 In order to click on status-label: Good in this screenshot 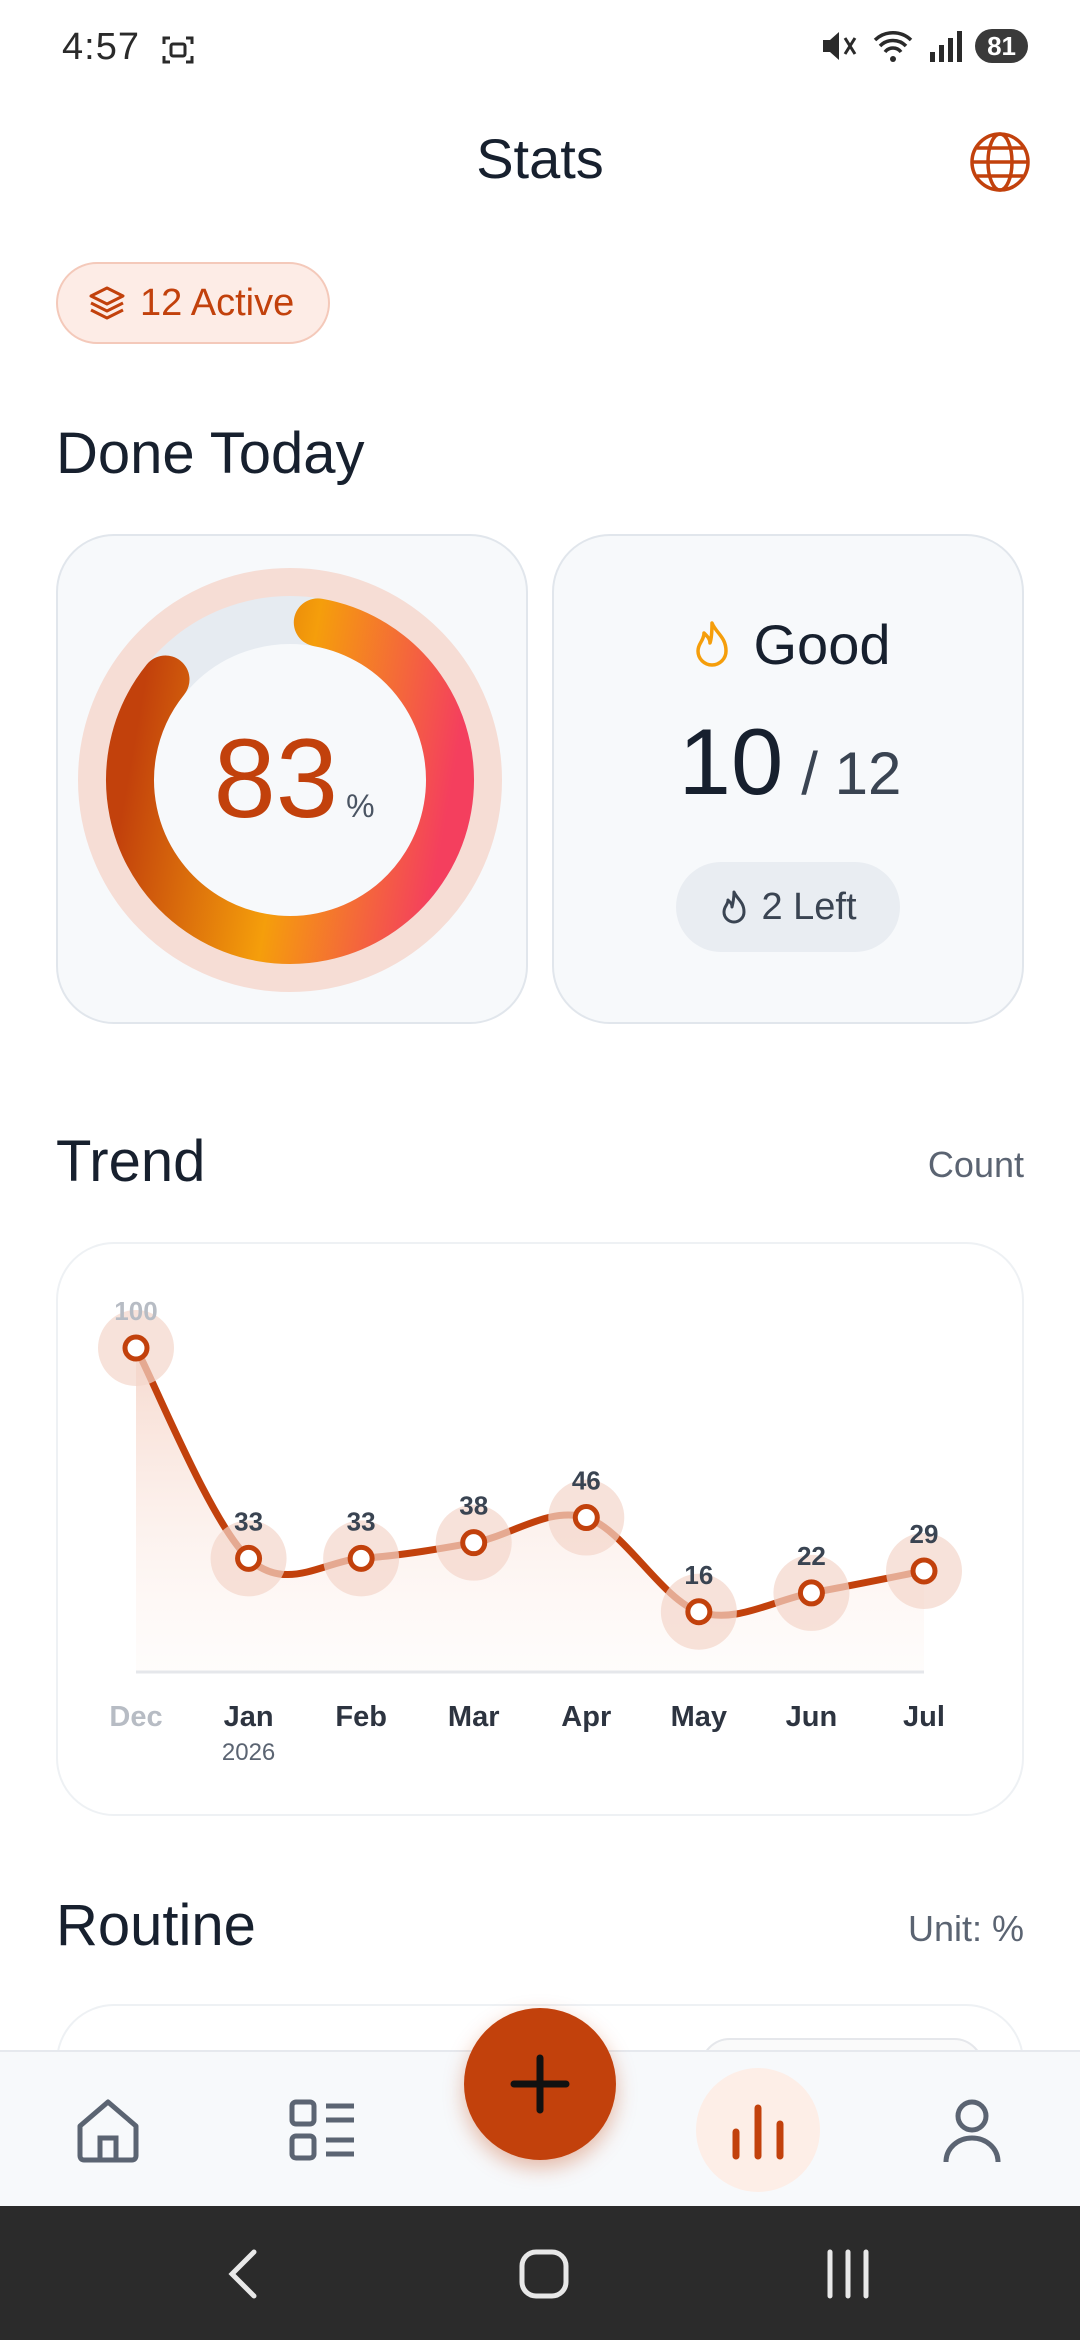, I will do `click(822, 644)`.